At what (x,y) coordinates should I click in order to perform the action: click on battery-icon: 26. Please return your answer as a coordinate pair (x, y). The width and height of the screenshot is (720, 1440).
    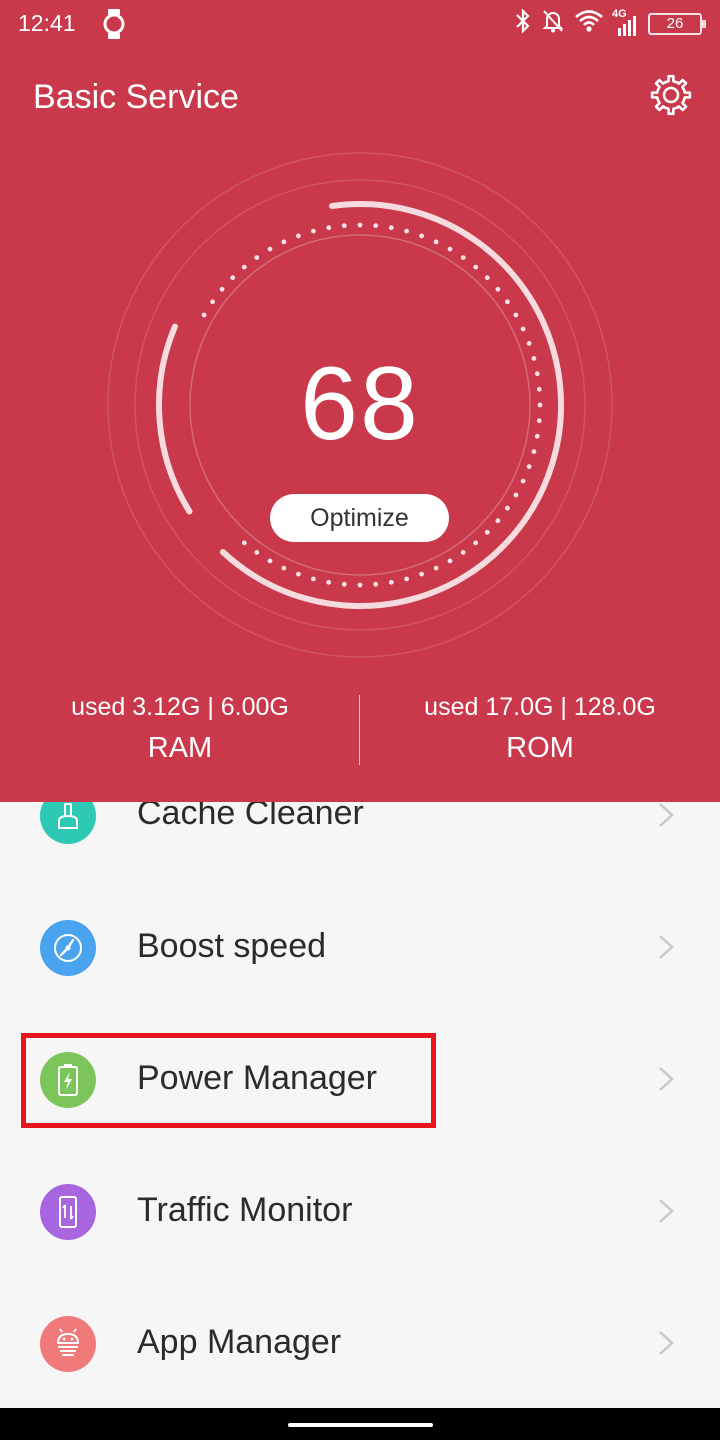
    Looking at the image, I should click on (677, 23).